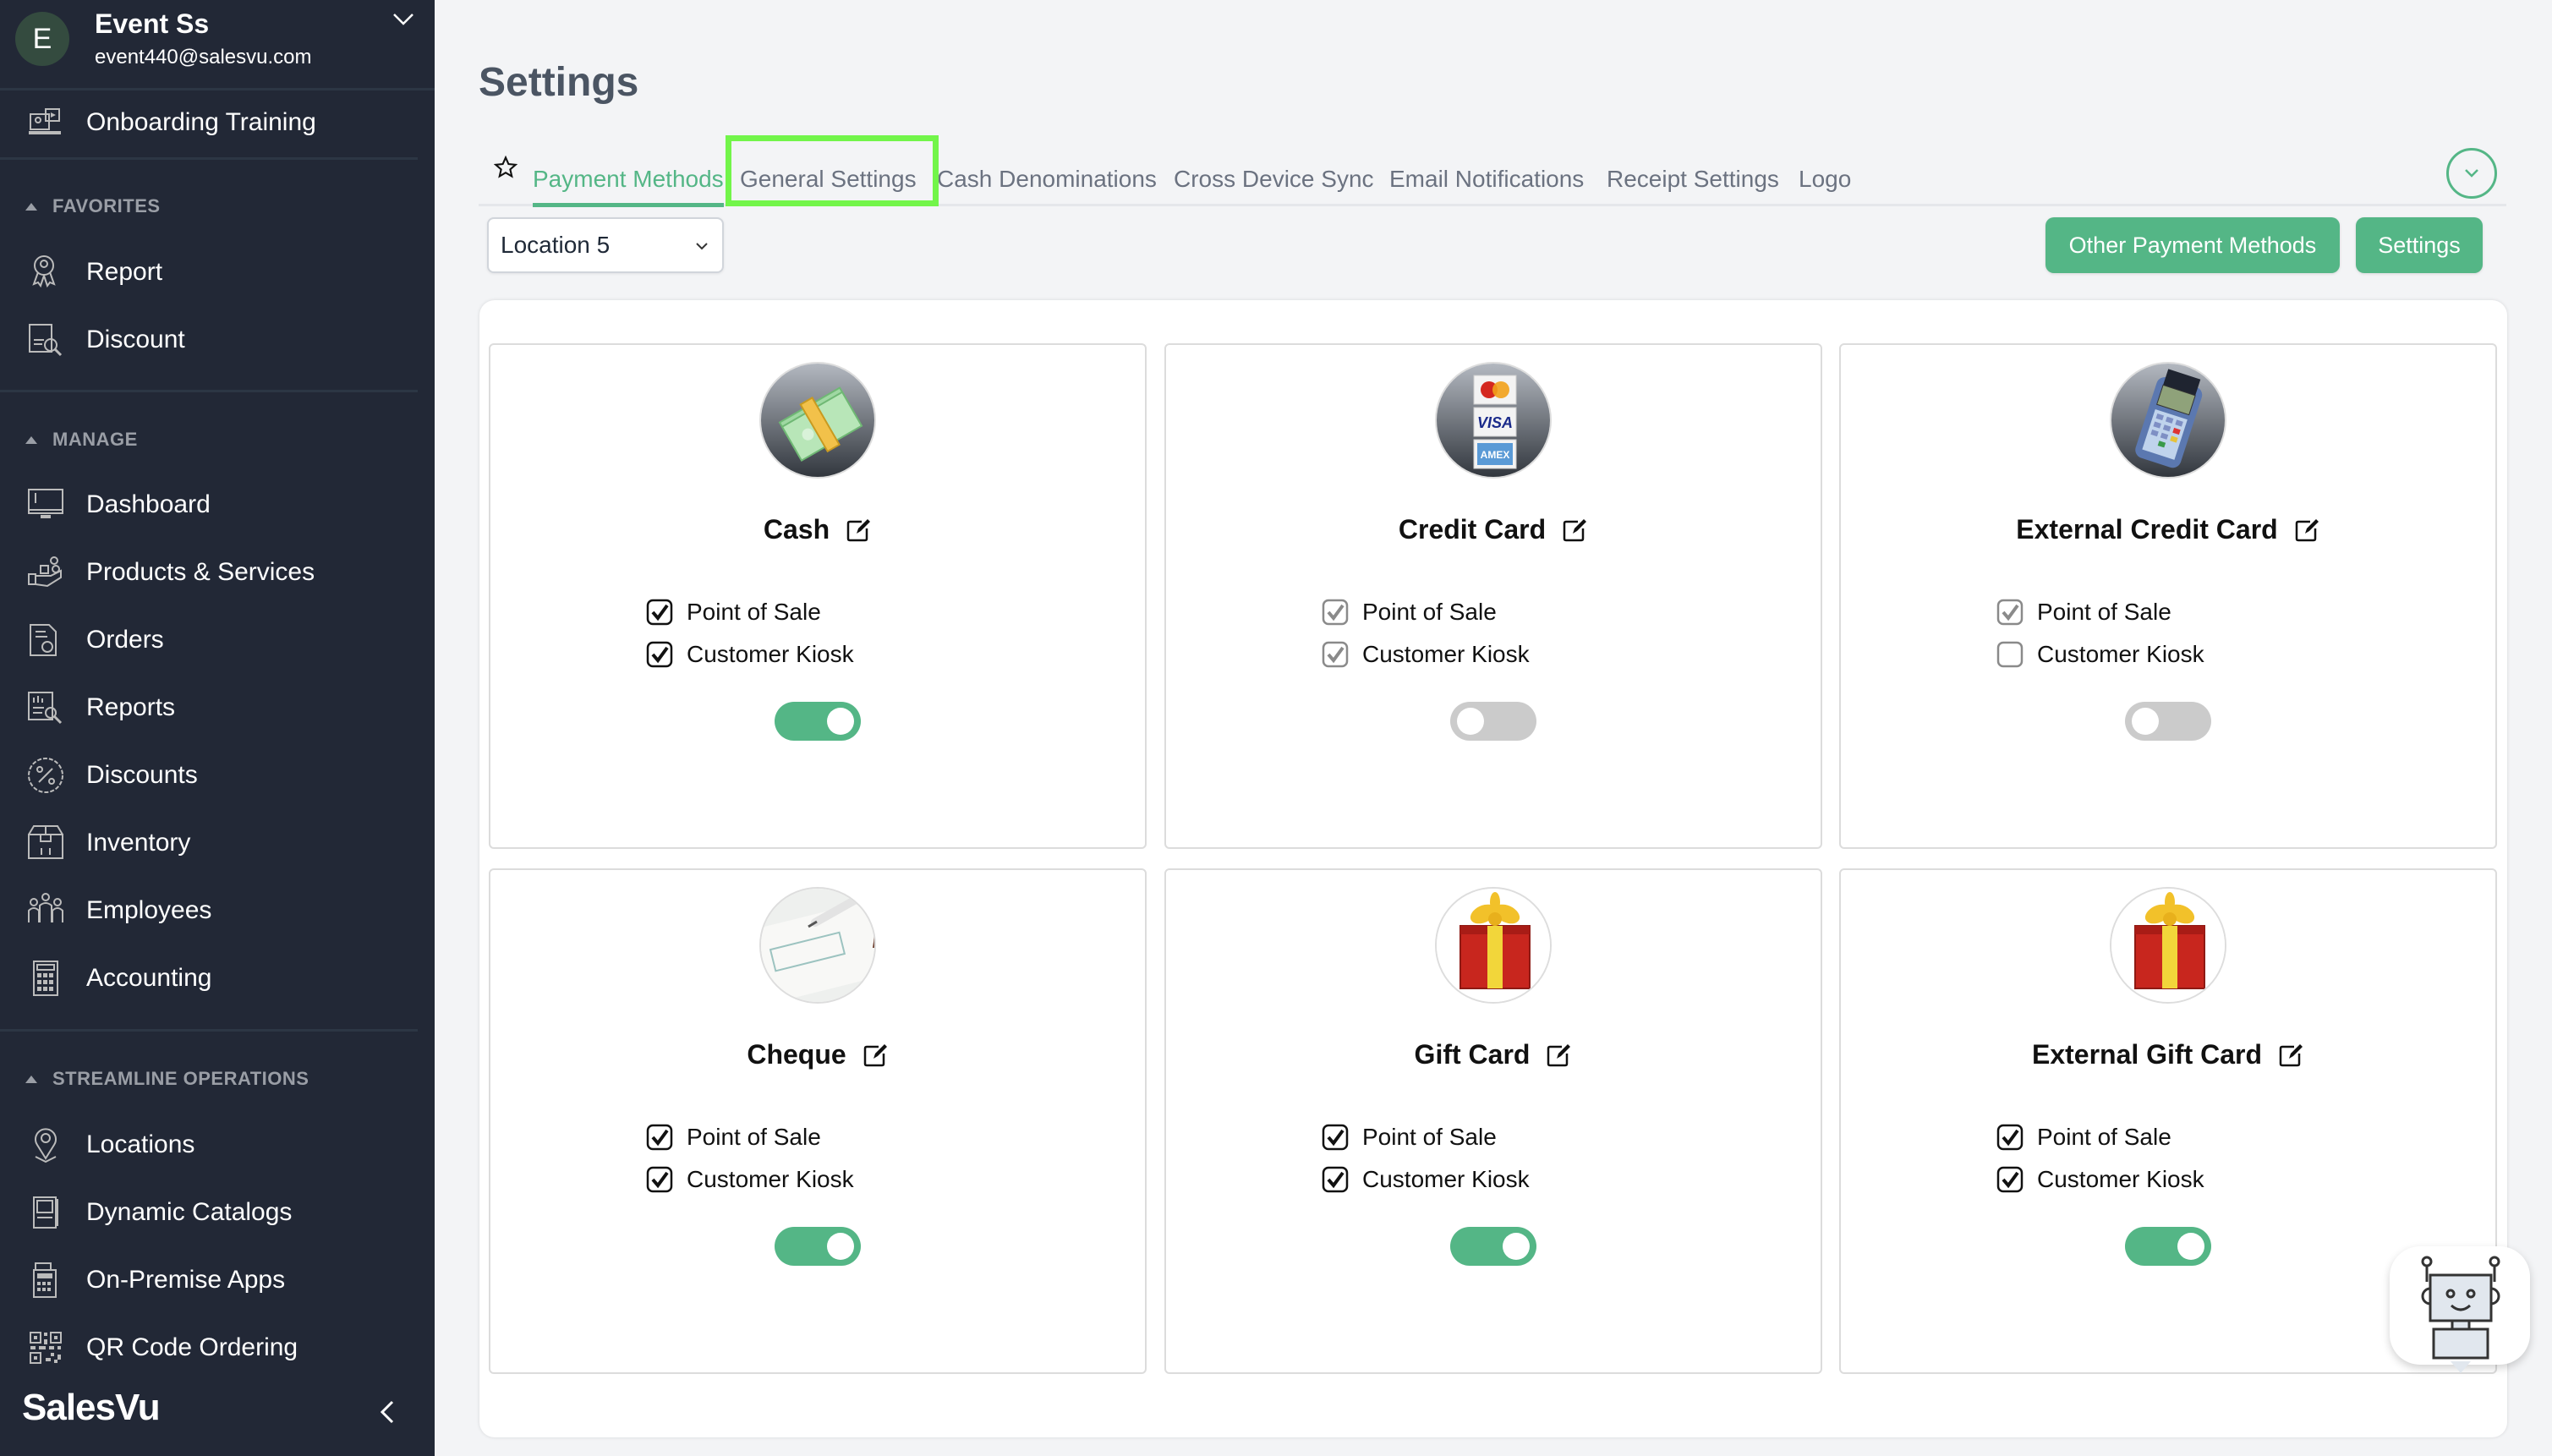 This screenshot has height=1456, width=2552. I want to click on expand-toggle-button, so click(2471, 173).